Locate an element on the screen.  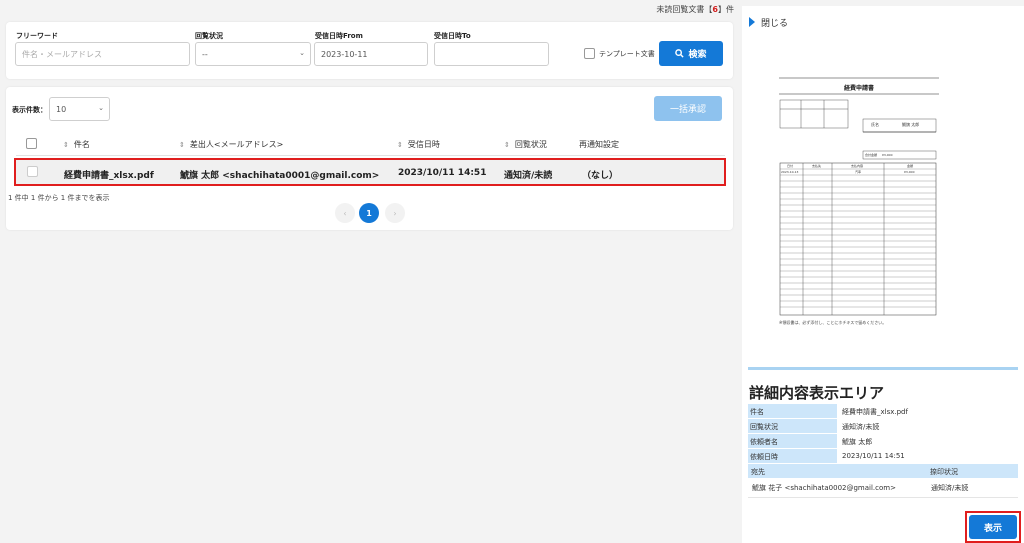
column-sender-label: 差出人<メールアドレス> is located at coordinates (236, 144).